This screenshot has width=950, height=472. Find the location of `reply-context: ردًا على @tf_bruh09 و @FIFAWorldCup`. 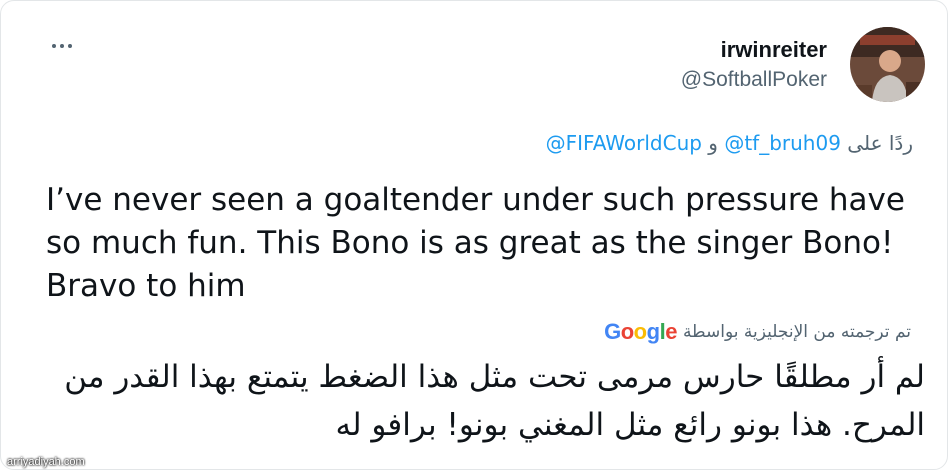

reply-context: ردًا على @tf_bruh09 و @FIFAWorldCup is located at coordinates (729, 143).